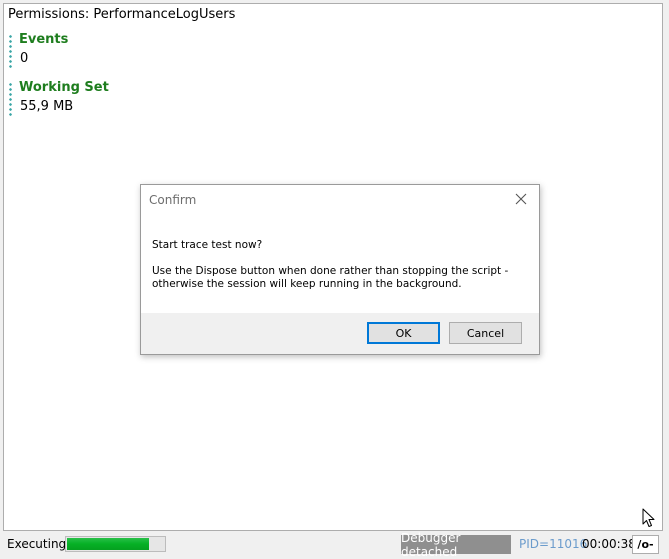  What do you see at coordinates (173, 200) in the screenshot?
I see `dialog-title: Confirm` at bounding box center [173, 200].